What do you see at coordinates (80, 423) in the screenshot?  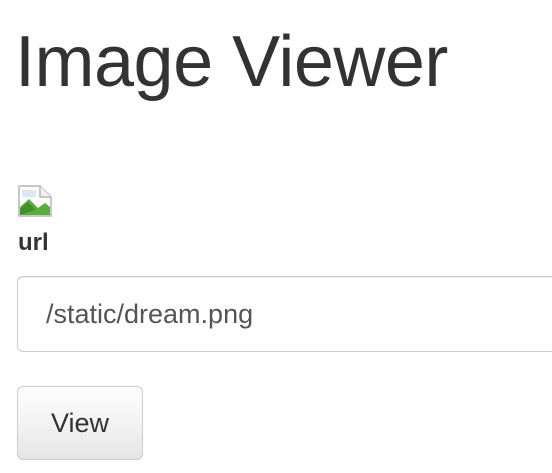 I see `view-button: View` at bounding box center [80, 423].